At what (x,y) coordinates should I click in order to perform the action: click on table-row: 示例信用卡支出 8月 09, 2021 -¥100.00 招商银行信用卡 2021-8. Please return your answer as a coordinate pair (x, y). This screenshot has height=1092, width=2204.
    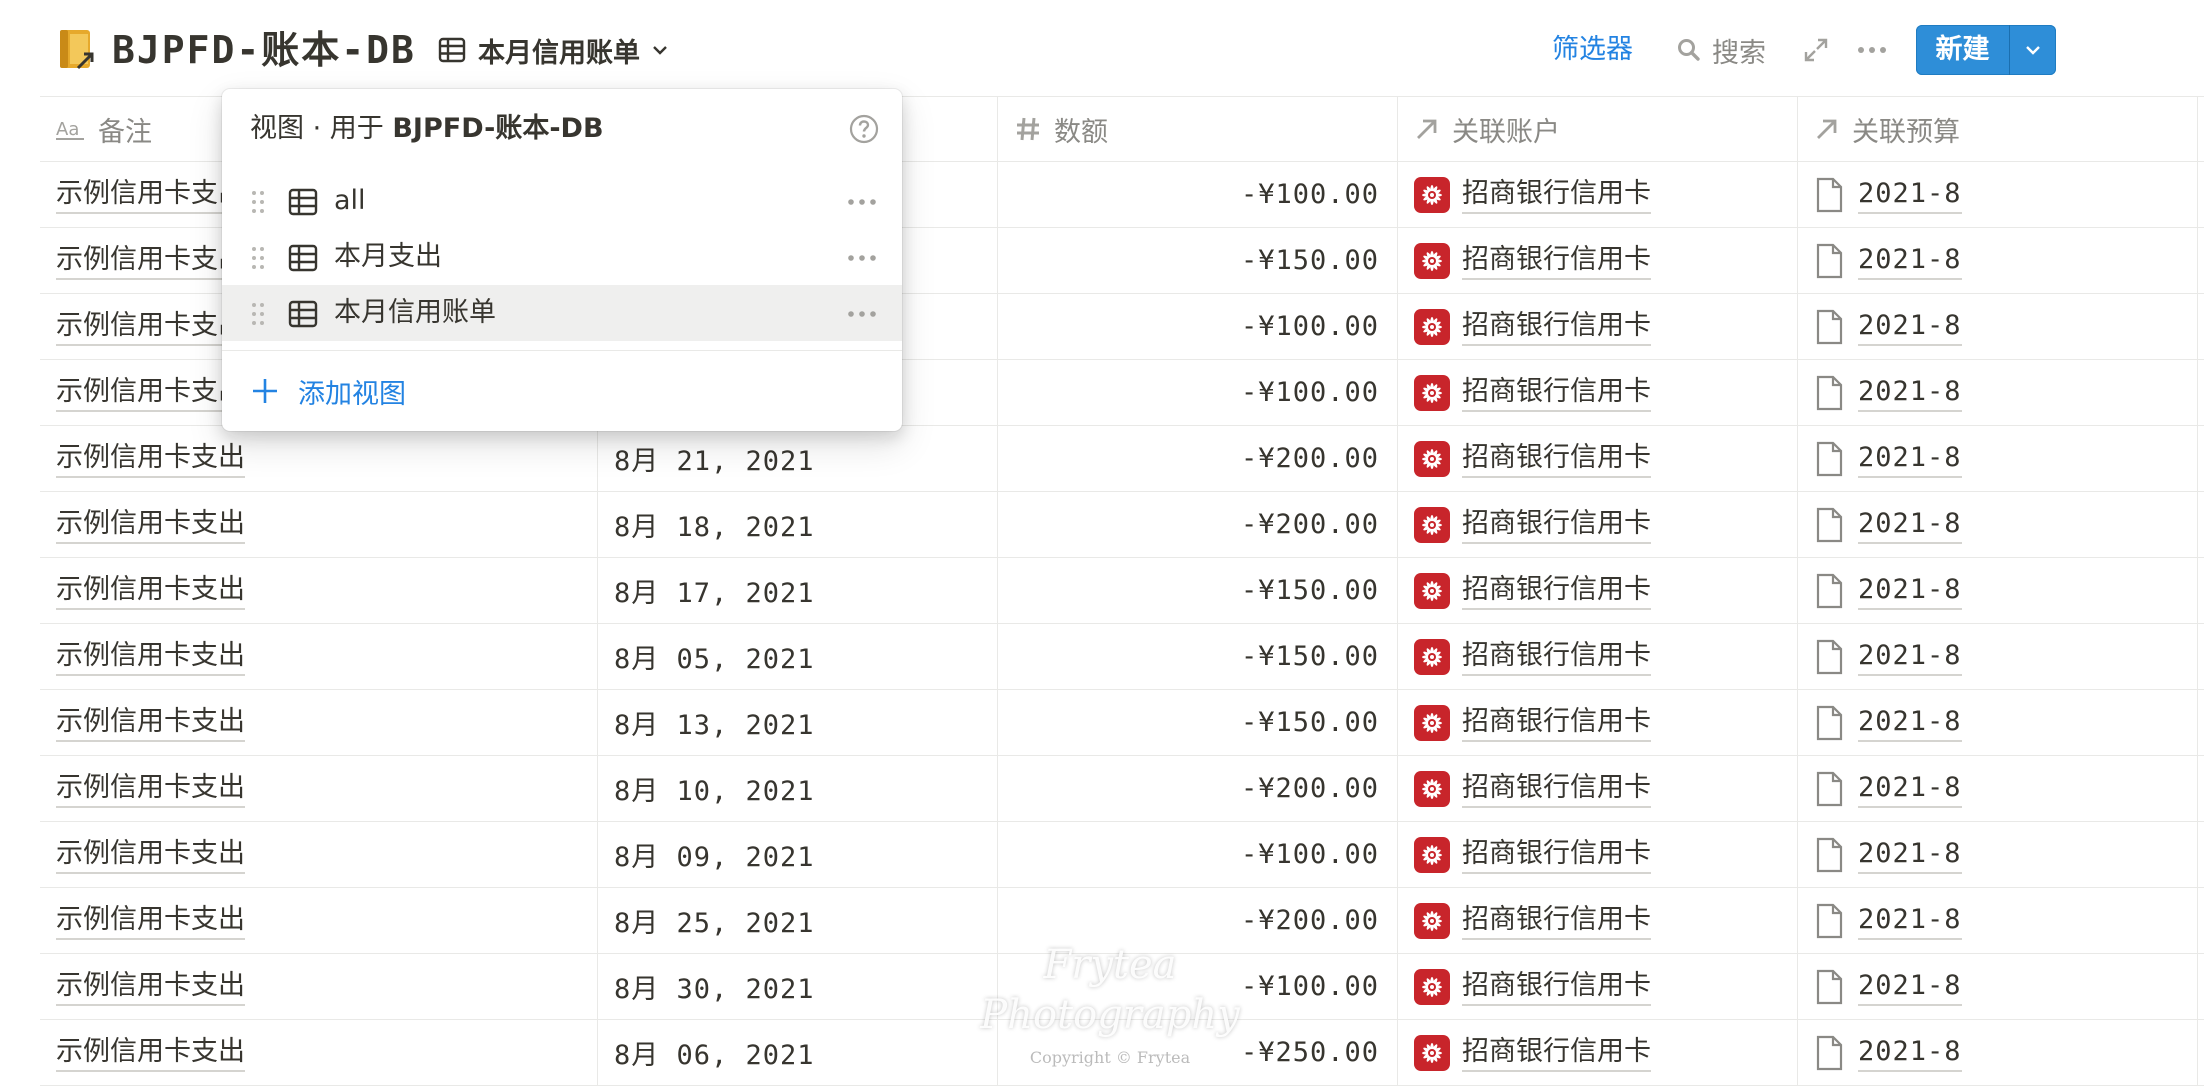
    Looking at the image, I should click on (1122, 855).